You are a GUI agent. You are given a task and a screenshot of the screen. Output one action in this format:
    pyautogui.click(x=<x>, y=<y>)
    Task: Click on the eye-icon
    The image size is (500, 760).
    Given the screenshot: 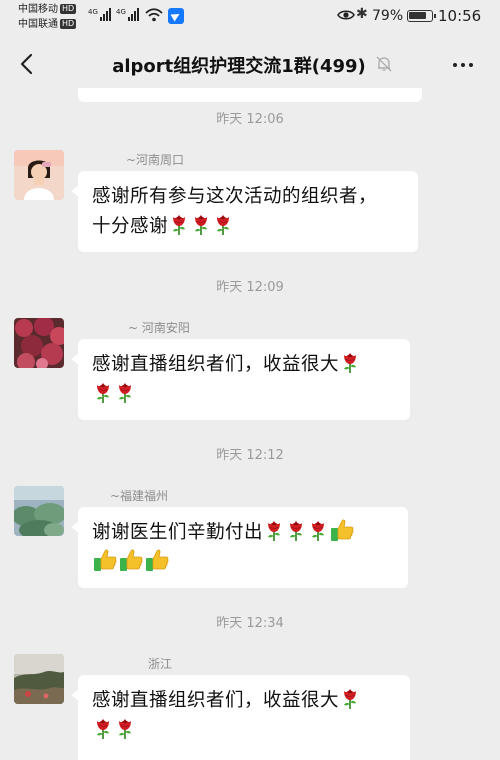 What is the action you would take?
    pyautogui.click(x=346, y=15)
    